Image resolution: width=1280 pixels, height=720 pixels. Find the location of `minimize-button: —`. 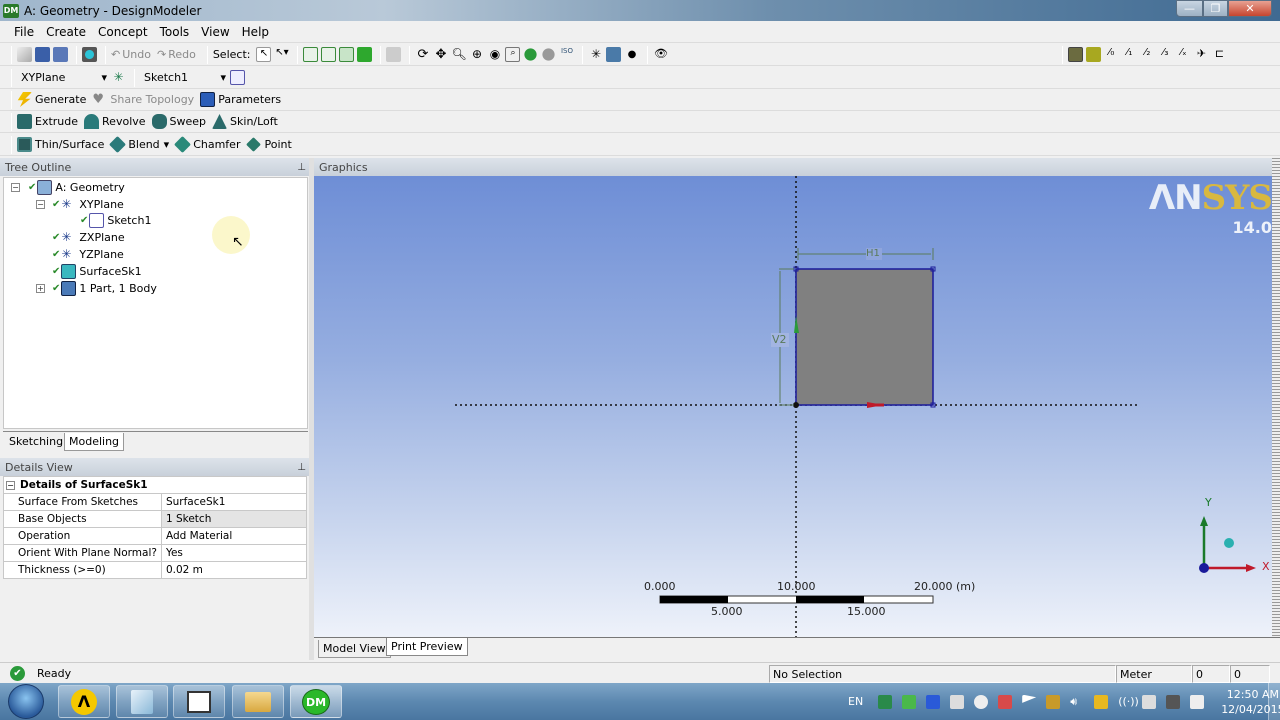

minimize-button: — is located at coordinates (1189, 8).